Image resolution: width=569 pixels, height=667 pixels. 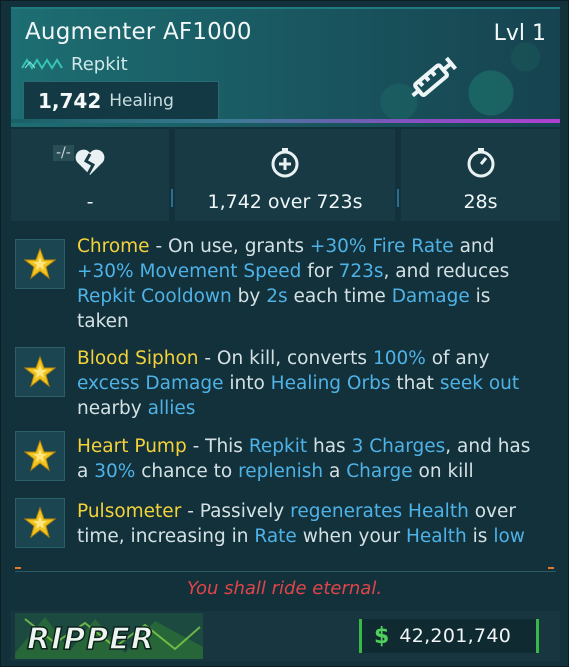 I want to click on perk-text-segment: of any, so click(x=457, y=358).